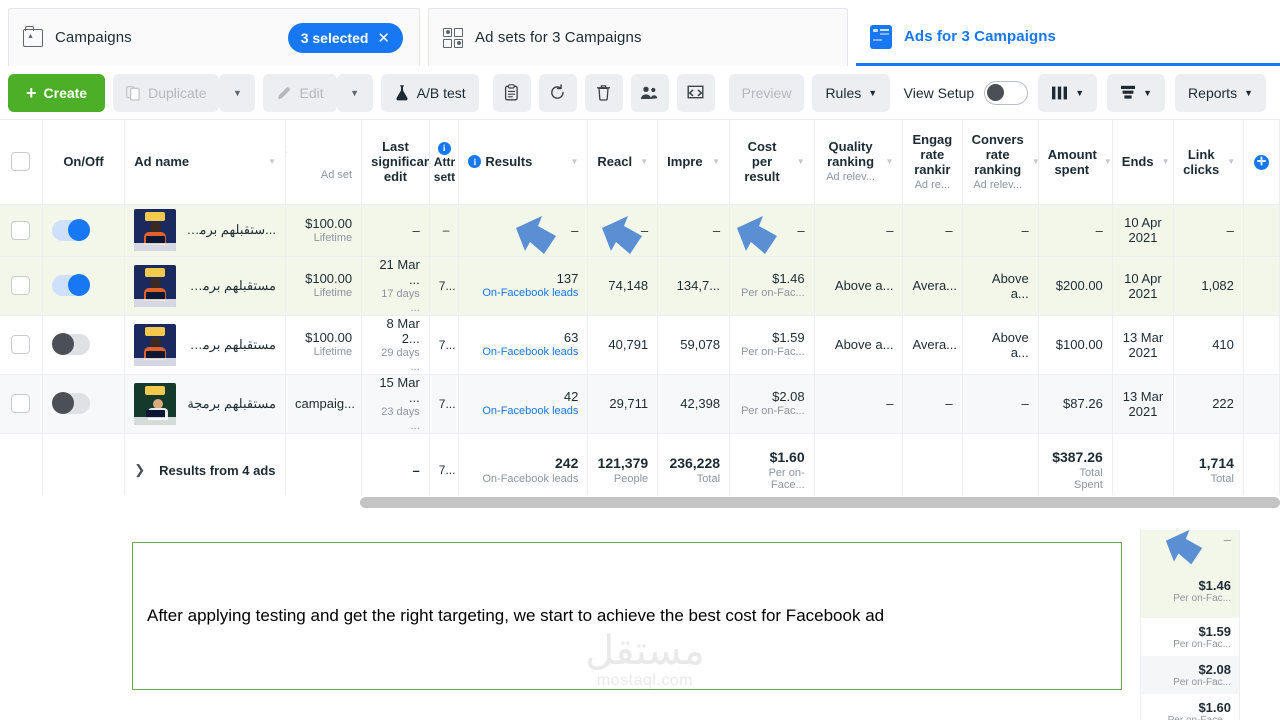 Image resolution: width=1280 pixels, height=720 pixels. What do you see at coordinates (511, 92) in the screenshot?
I see `clipboard-button` at bounding box center [511, 92].